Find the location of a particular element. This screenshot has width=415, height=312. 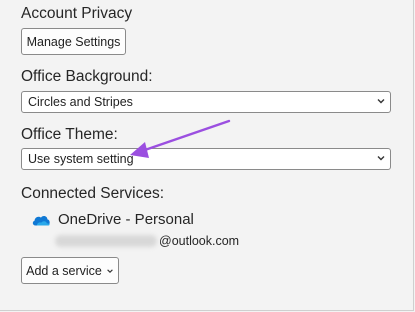

add-service-button: Add a service is located at coordinates (70, 270).